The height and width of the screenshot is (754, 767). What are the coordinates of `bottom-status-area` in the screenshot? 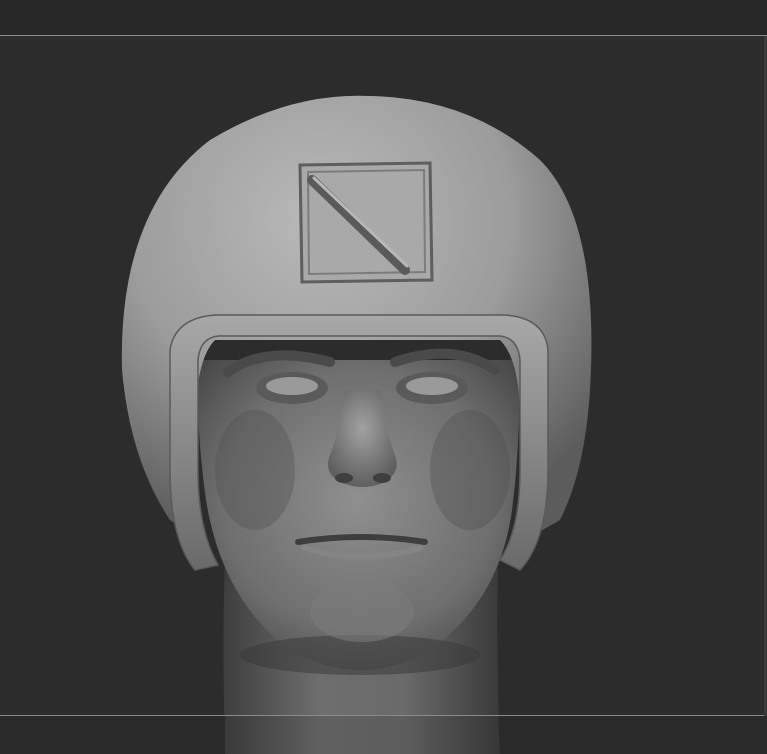 It's located at (383, 735).